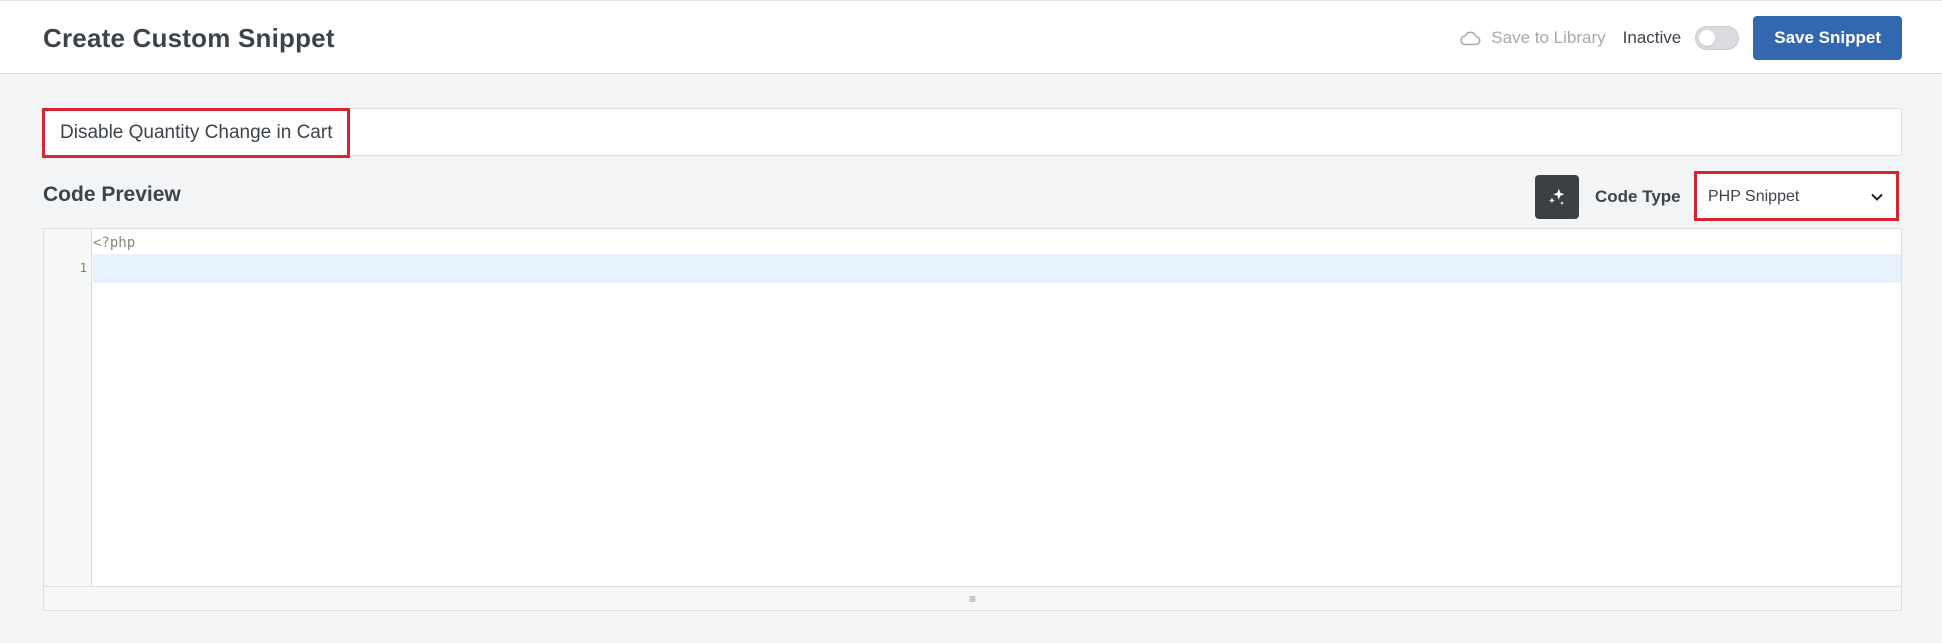  I want to click on php-open-tag: <?php, so click(114, 243).